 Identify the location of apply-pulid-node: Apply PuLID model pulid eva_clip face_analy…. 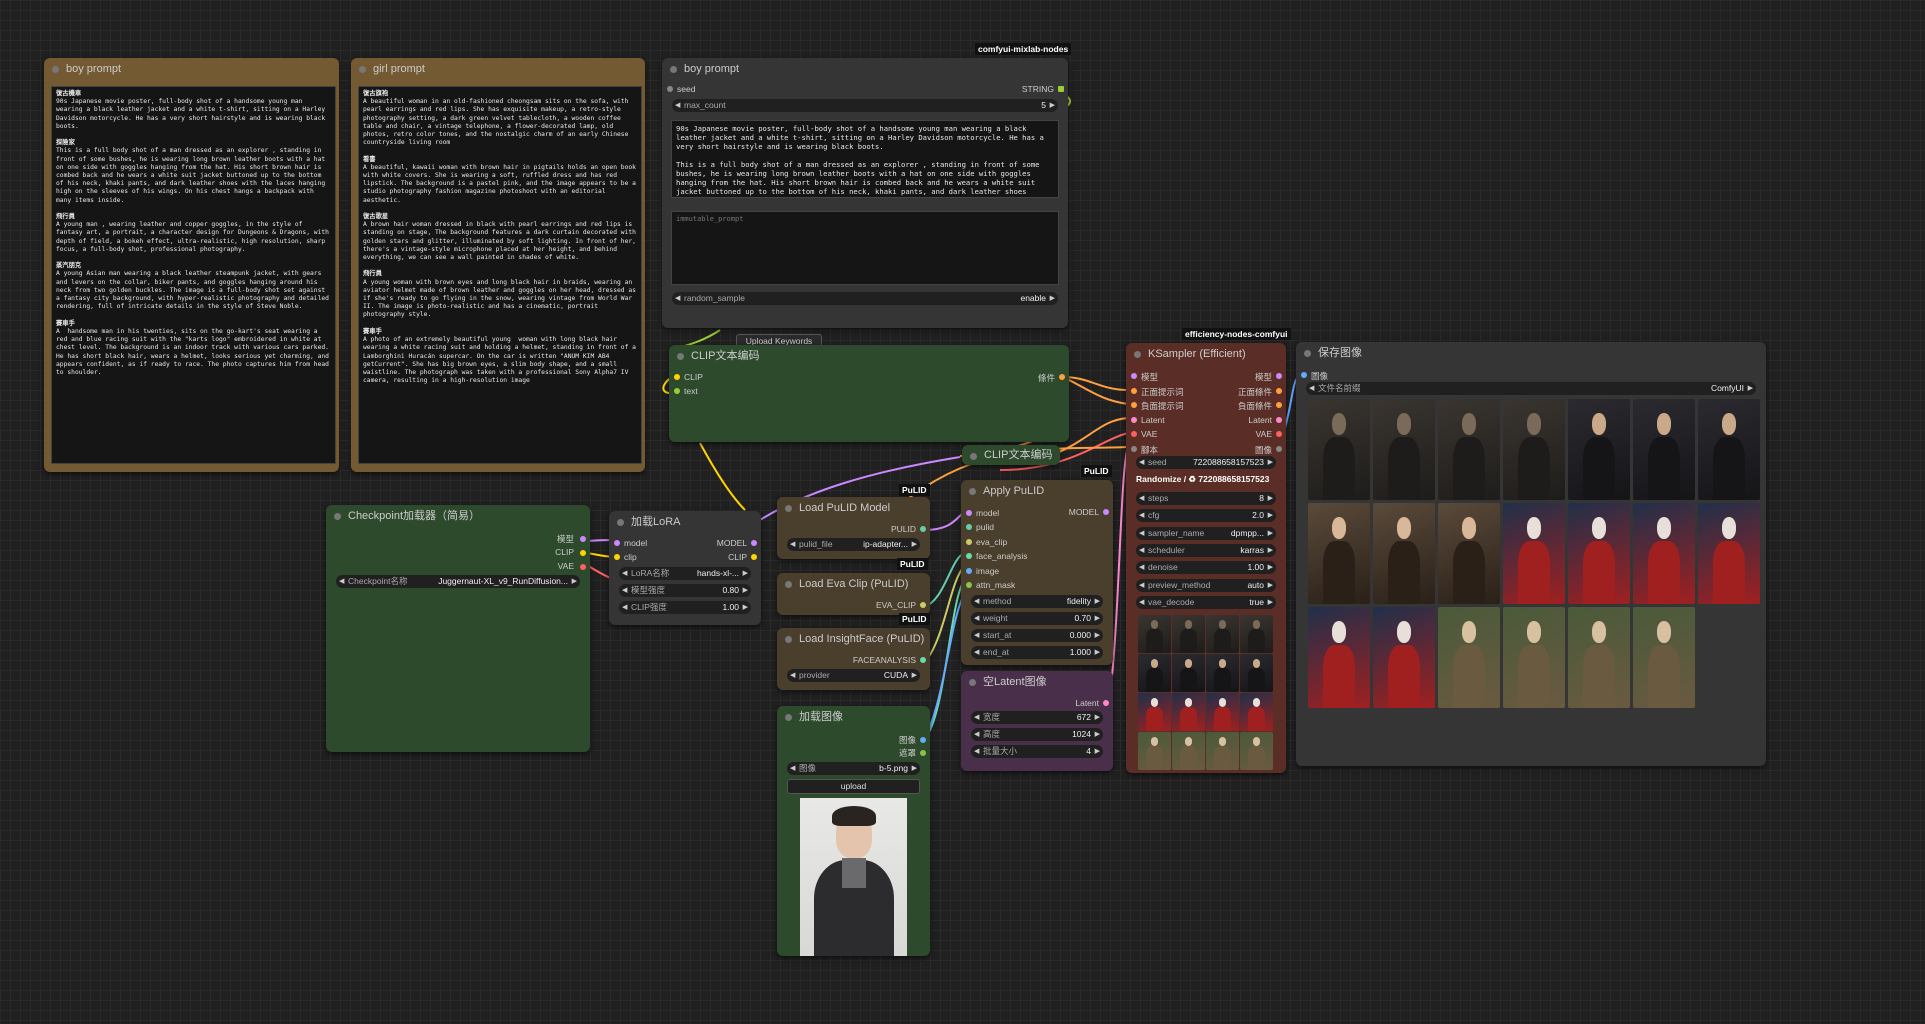
(1037, 572).